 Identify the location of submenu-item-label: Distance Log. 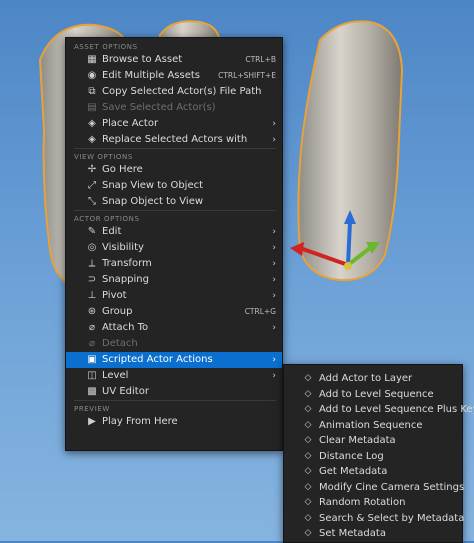
(351, 456).